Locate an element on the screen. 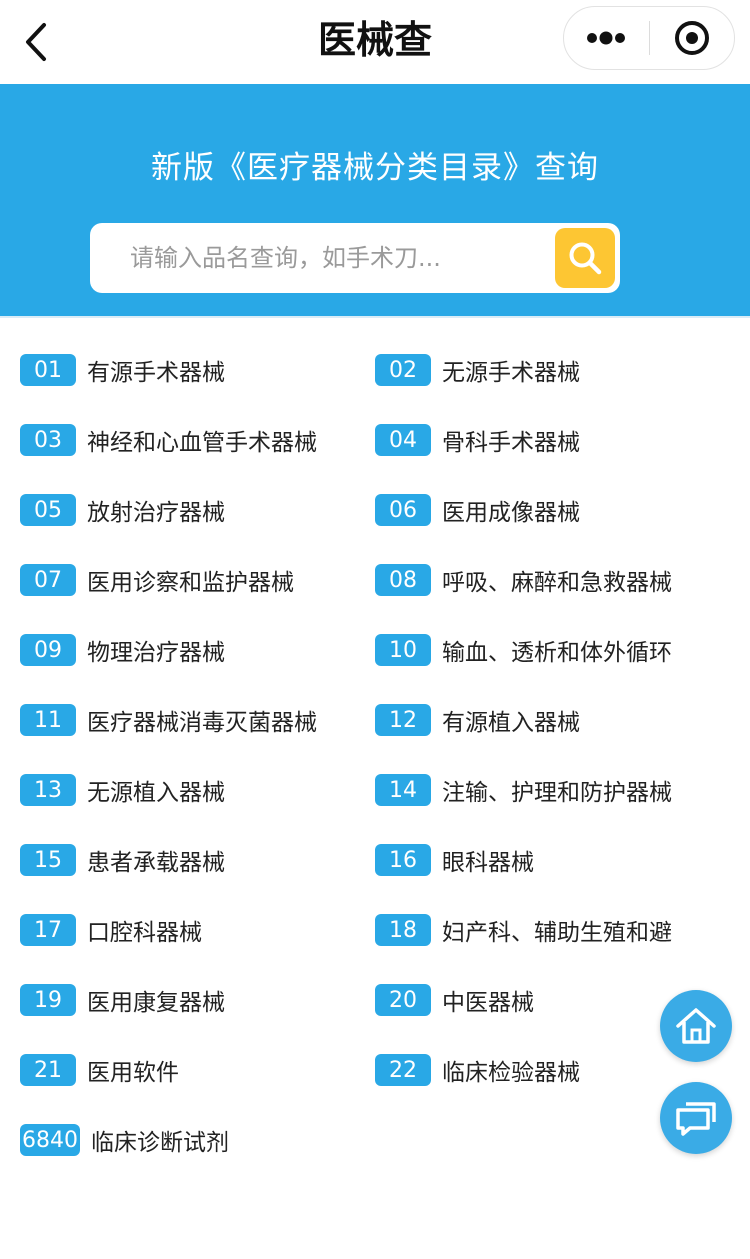 The image size is (750, 1259). target-circle-icon is located at coordinates (691, 38).